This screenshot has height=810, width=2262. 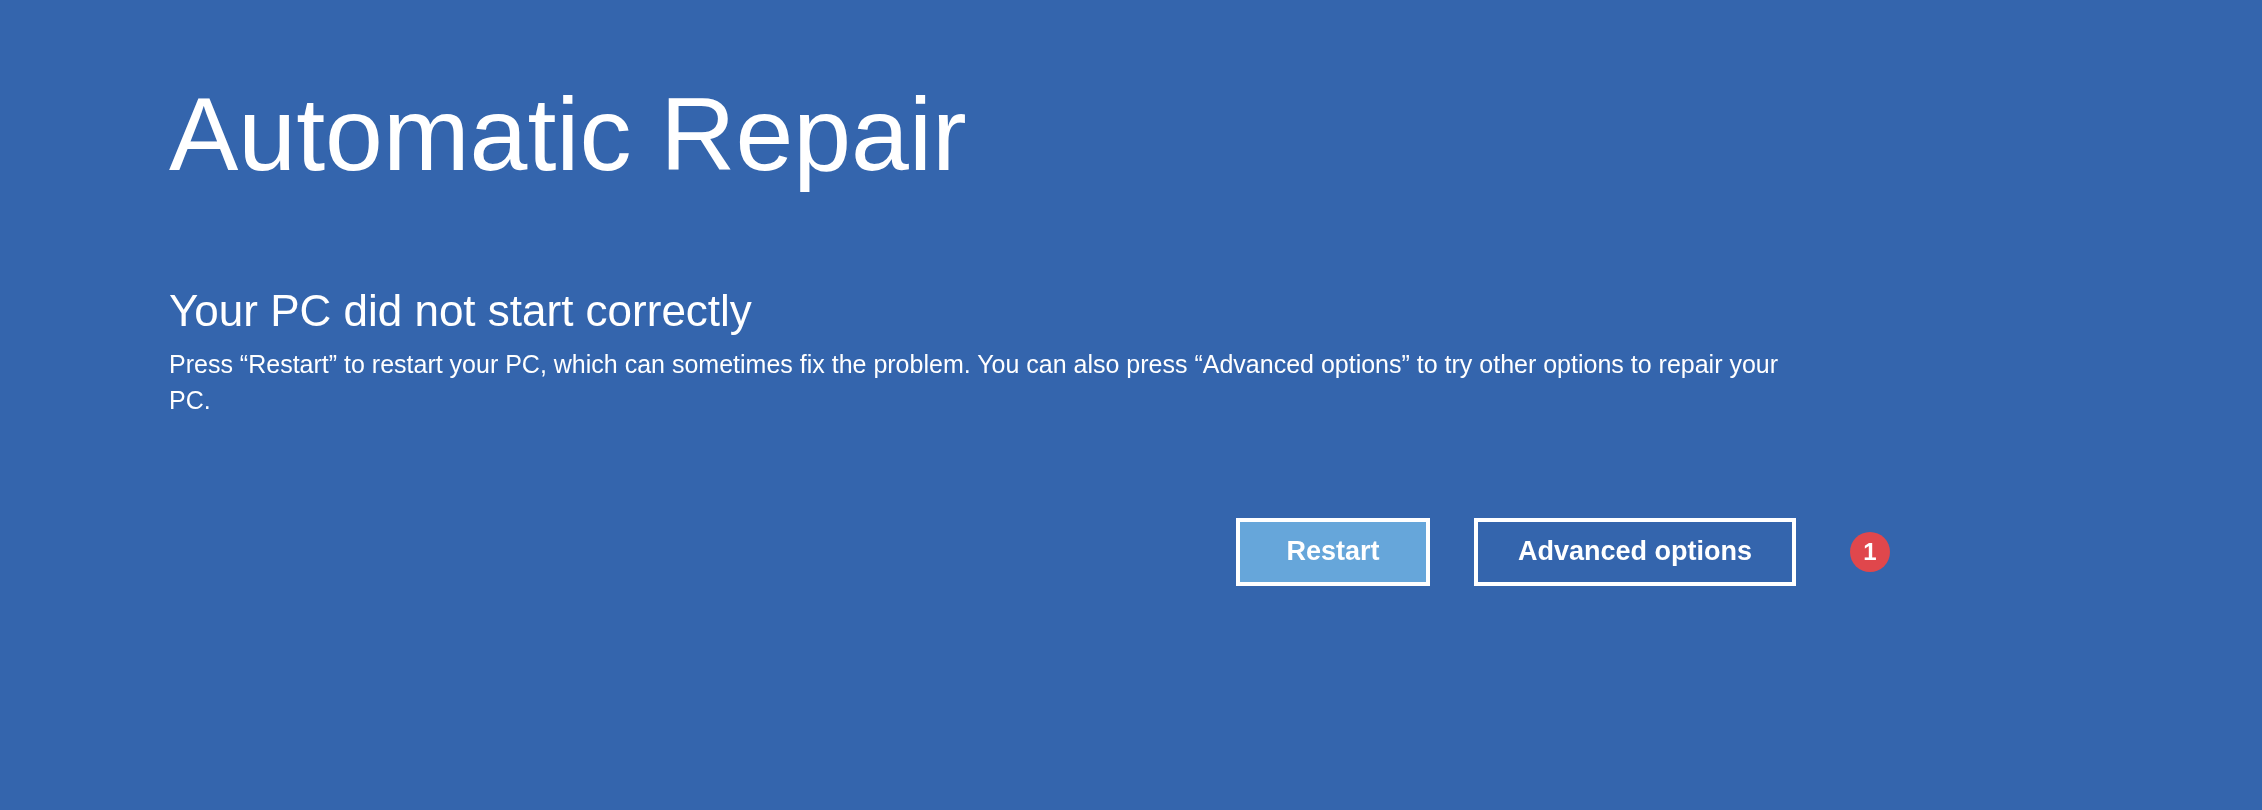 I want to click on number-badge: 1, so click(x=1870, y=551).